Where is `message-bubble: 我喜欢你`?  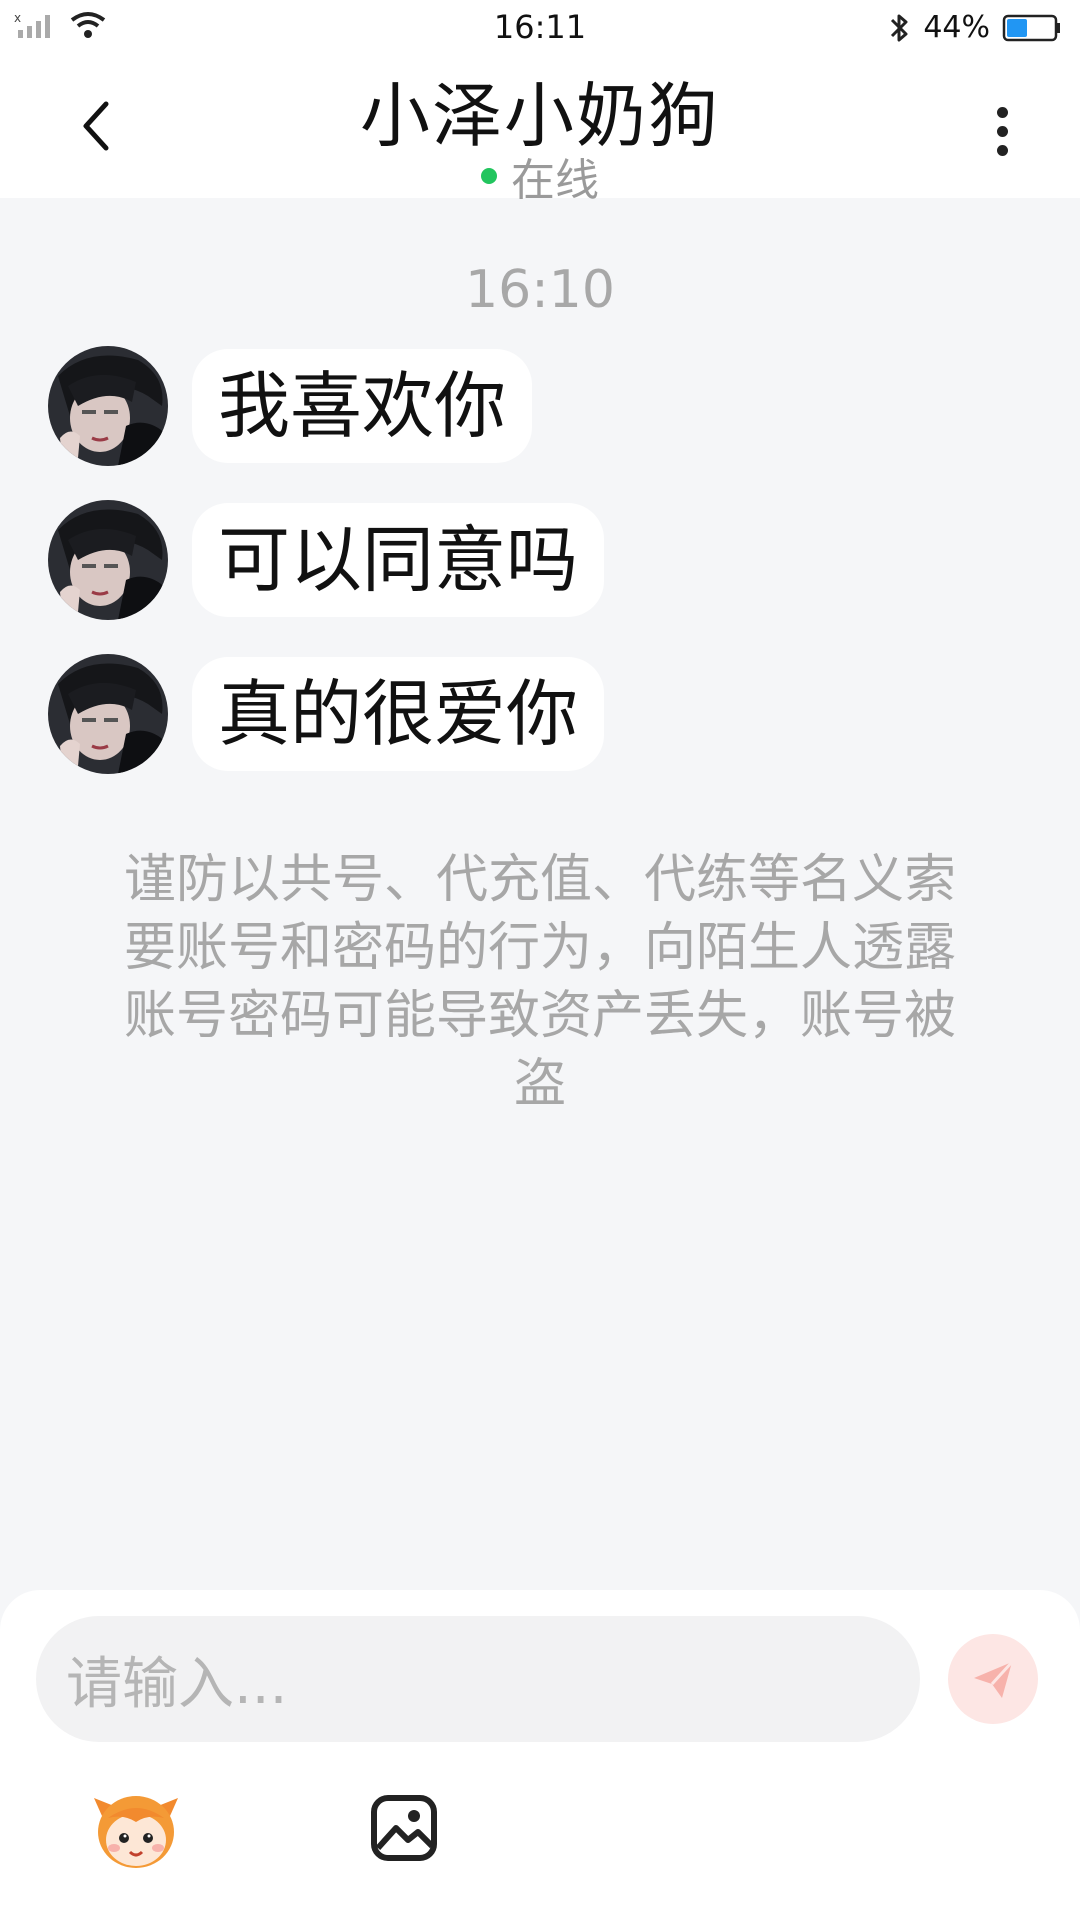 message-bubble: 我喜欢你 is located at coordinates (362, 406).